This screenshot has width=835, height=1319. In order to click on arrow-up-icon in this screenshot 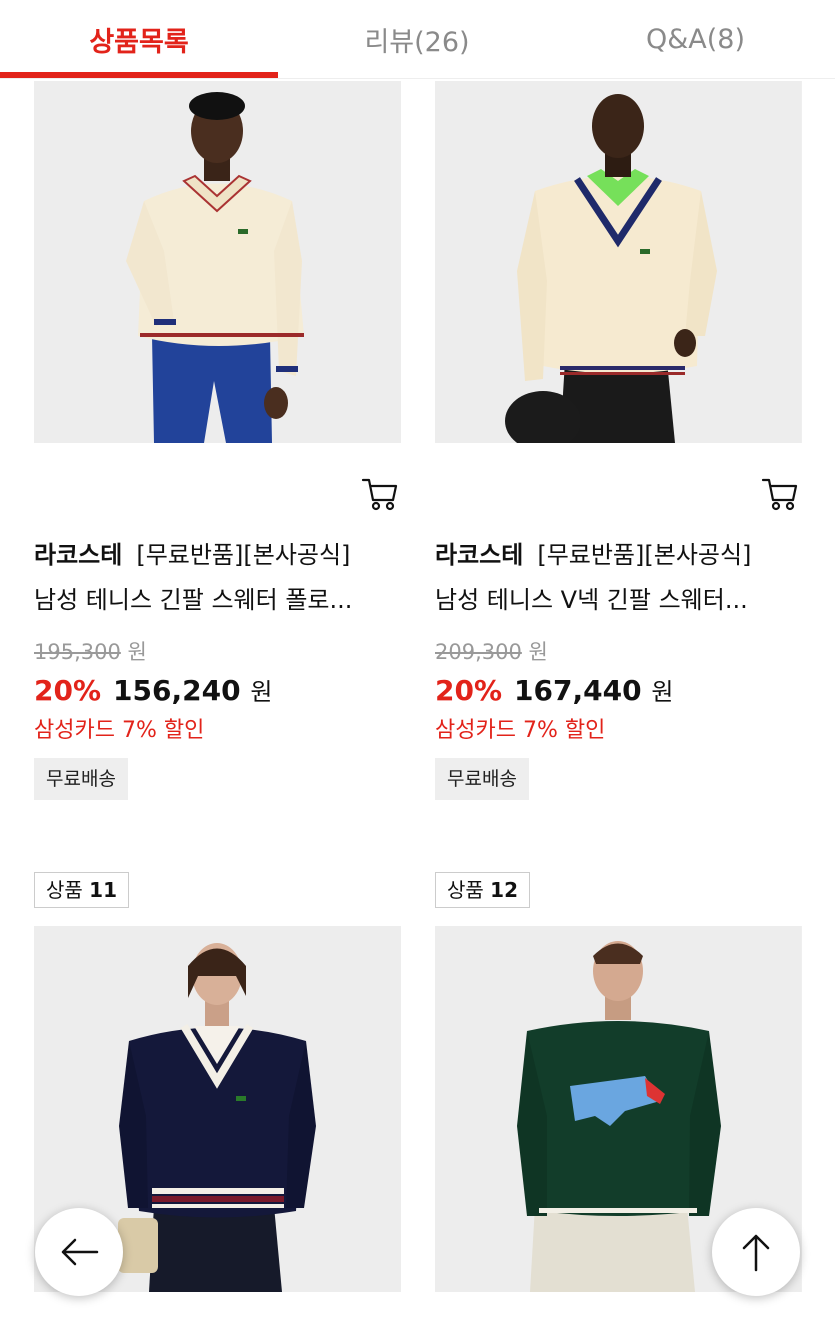, I will do `click(756, 1253)`.